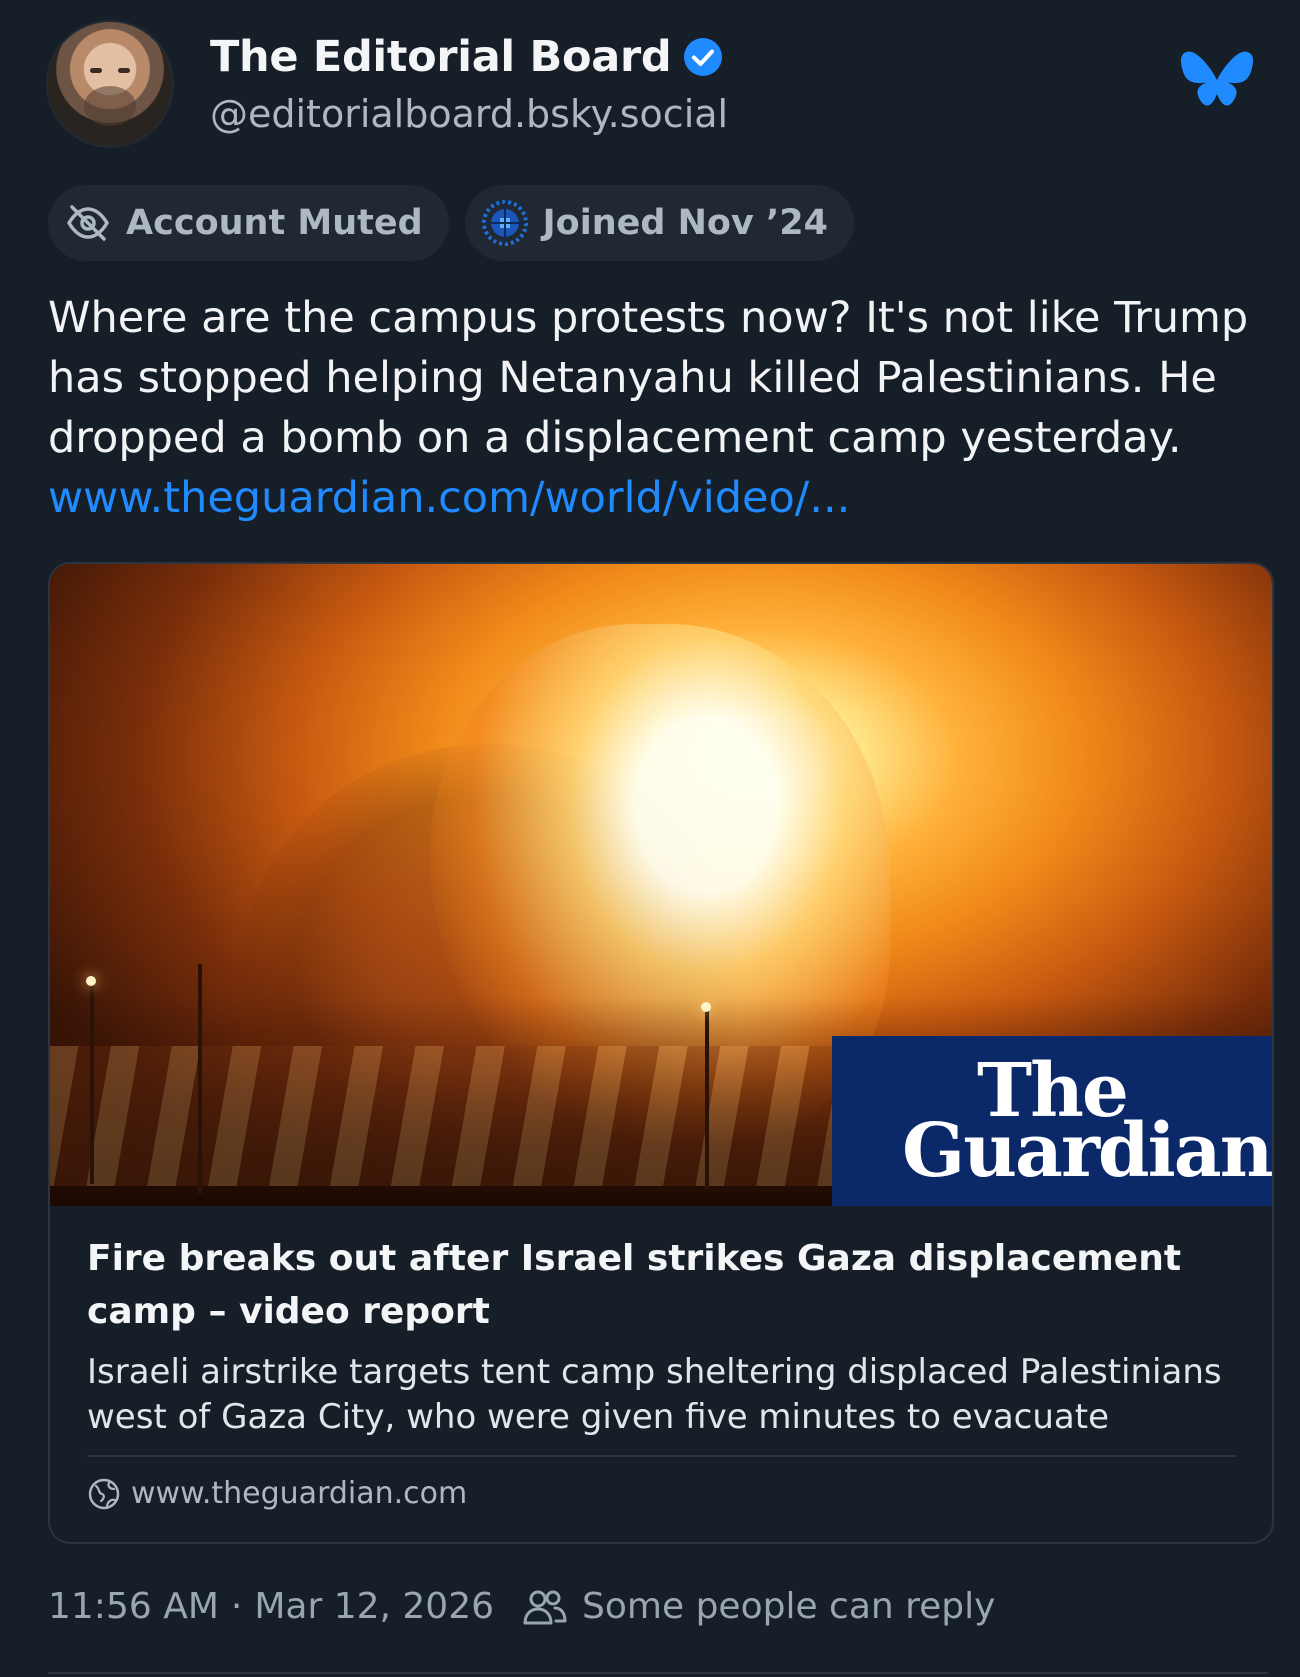 The width and height of the screenshot is (1300, 1677). Describe the element at coordinates (789, 1606) in the screenshot. I see `reply-setting-label: Some people can reply` at that location.